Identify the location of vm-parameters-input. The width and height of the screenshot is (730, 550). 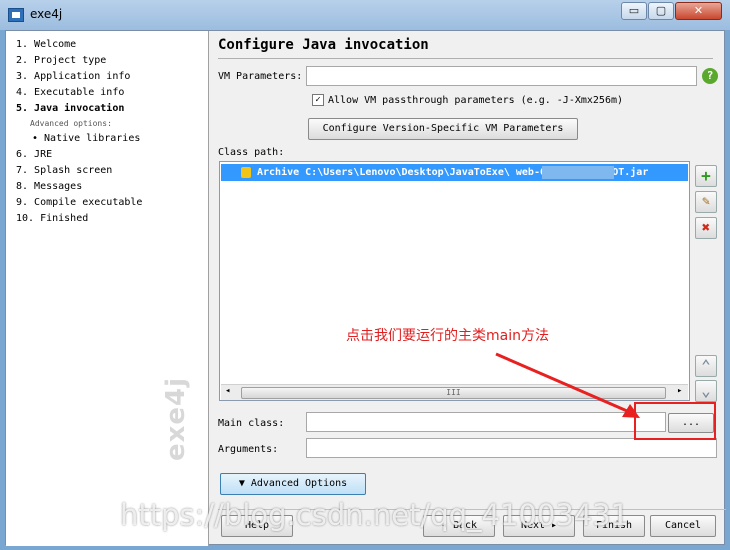
(501, 76).